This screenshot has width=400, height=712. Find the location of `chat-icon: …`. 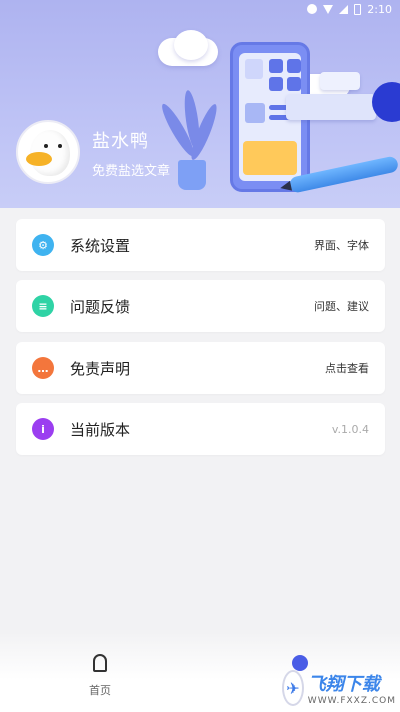

chat-icon: … is located at coordinates (43, 368).